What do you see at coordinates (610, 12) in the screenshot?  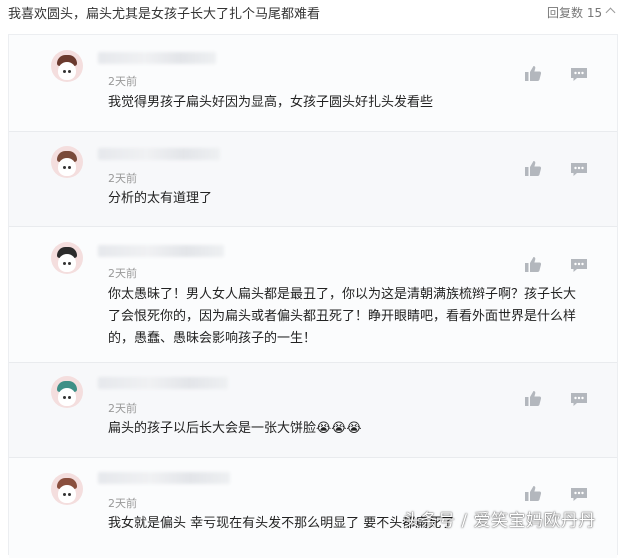 I see `chevron-up-icon` at bounding box center [610, 12].